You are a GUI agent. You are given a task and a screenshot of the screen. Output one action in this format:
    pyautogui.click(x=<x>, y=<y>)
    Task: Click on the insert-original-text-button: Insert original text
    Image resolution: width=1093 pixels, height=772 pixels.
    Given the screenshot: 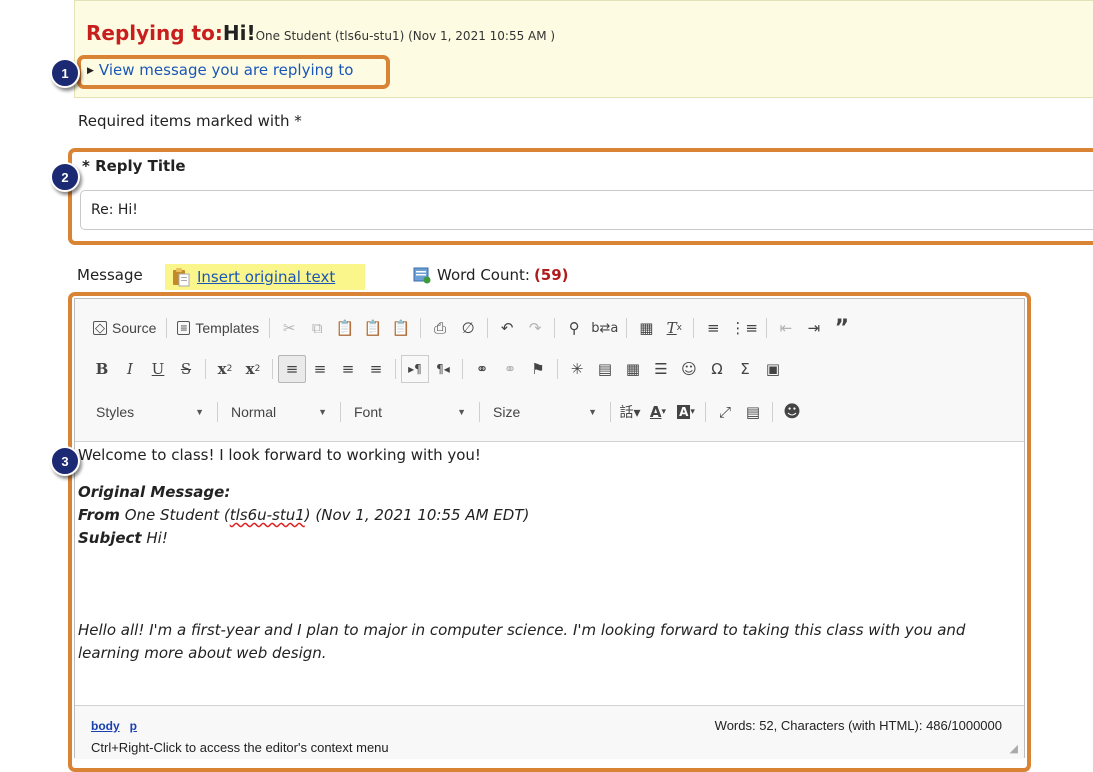 What is the action you would take?
    pyautogui.click(x=265, y=277)
    